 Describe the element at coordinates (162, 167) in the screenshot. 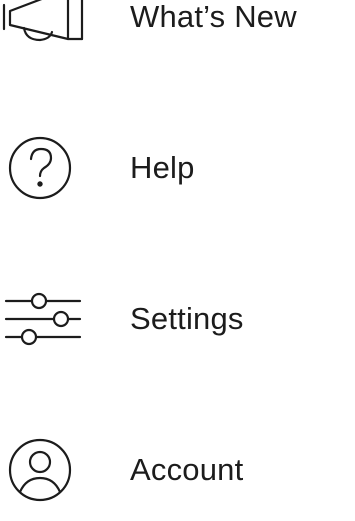

I see `menu-item-label: Help` at that location.